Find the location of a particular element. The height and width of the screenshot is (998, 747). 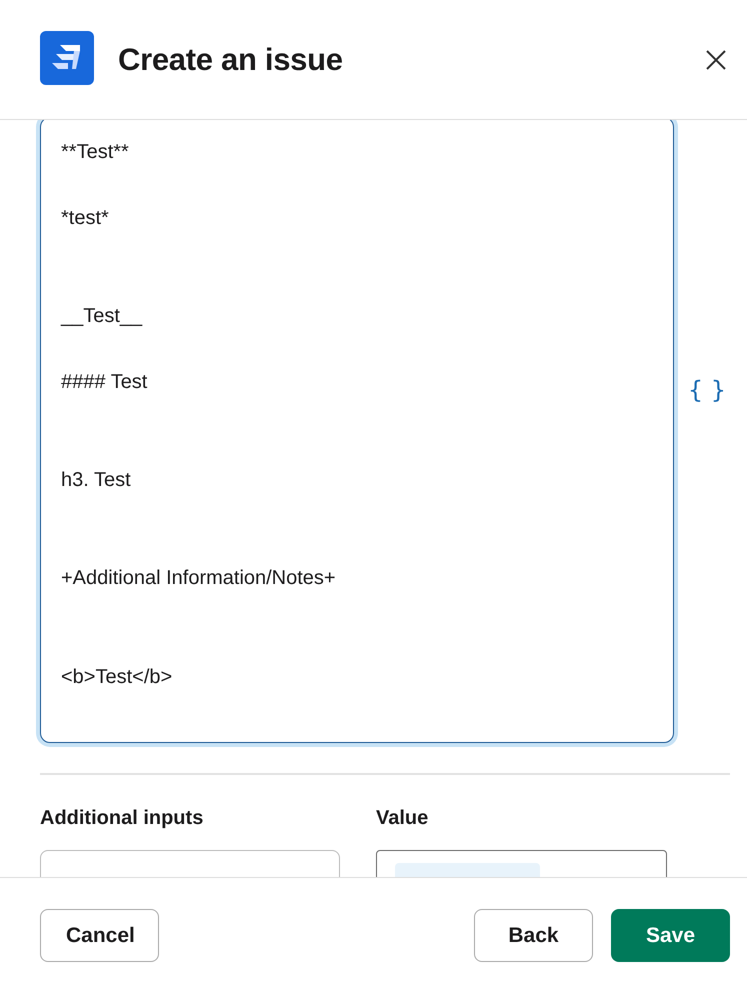

dialog-title: Create an issue is located at coordinates (231, 60).